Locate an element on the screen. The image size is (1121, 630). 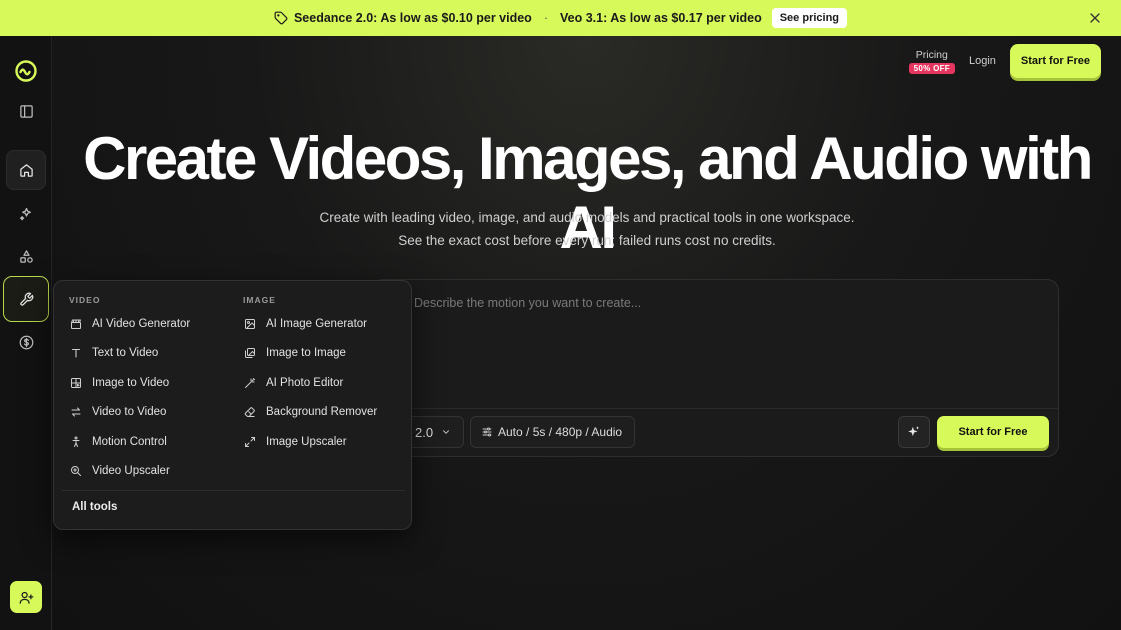
discount-badge: 50% OFF is located at coordinates (931, 68).